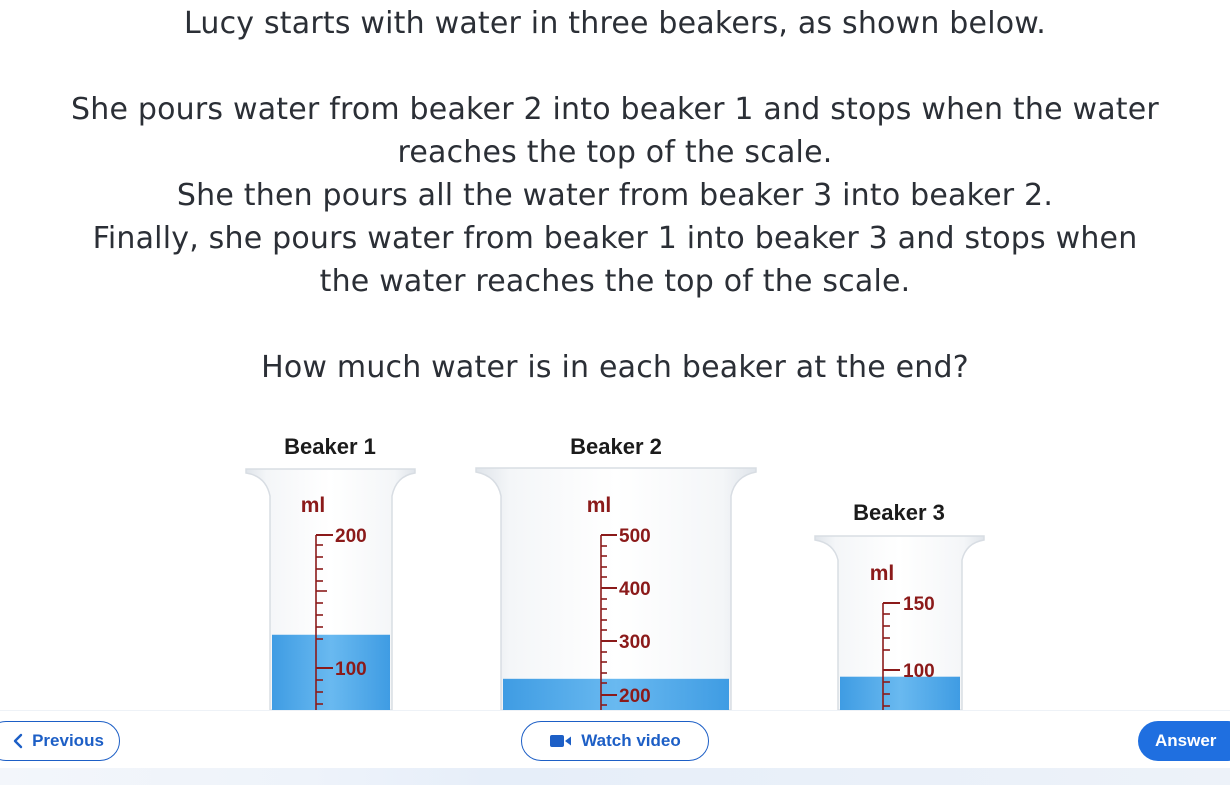  I want to click on watch-video-button: Watch video, so click(615, 741).